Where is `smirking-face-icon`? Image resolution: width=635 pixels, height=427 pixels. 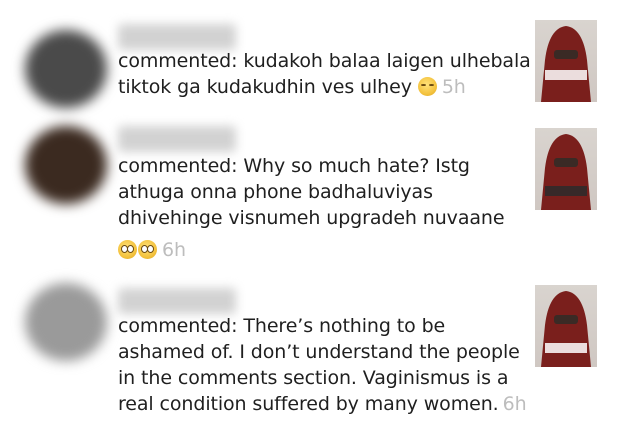
smirking-face-icon is located at coordinates (427, 86).